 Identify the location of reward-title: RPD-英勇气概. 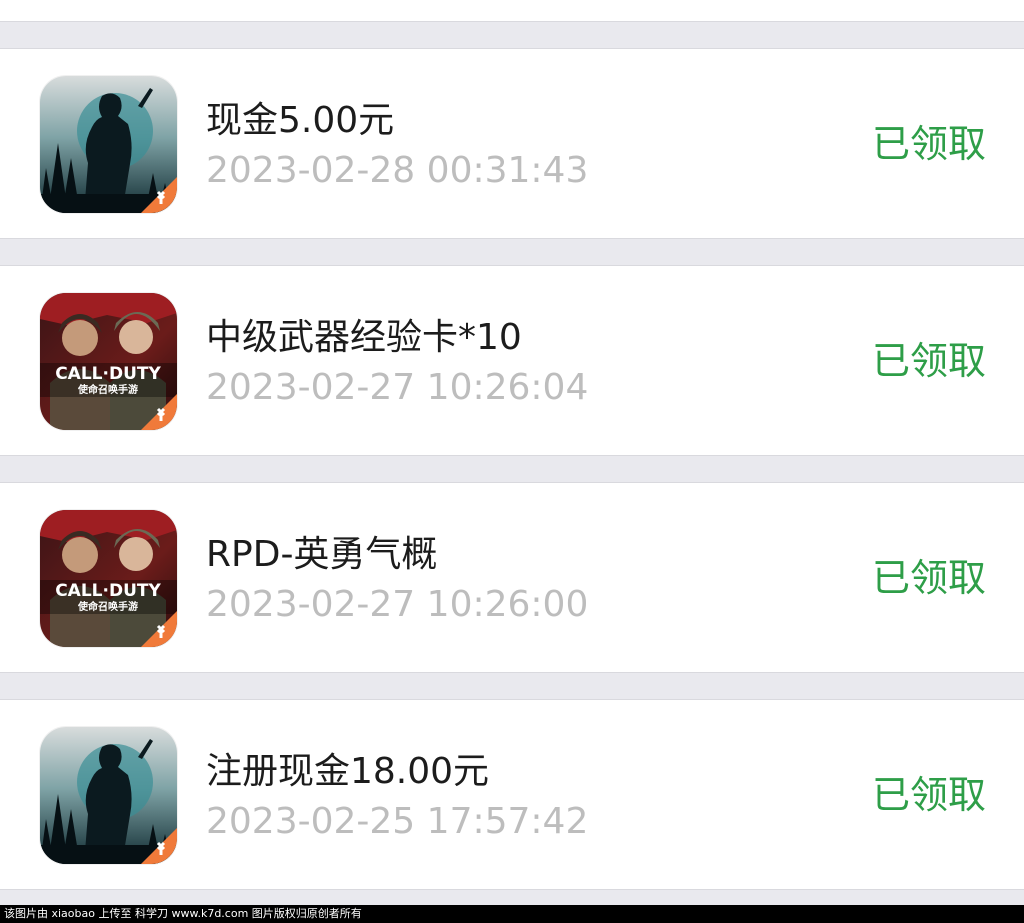
(322, 554).